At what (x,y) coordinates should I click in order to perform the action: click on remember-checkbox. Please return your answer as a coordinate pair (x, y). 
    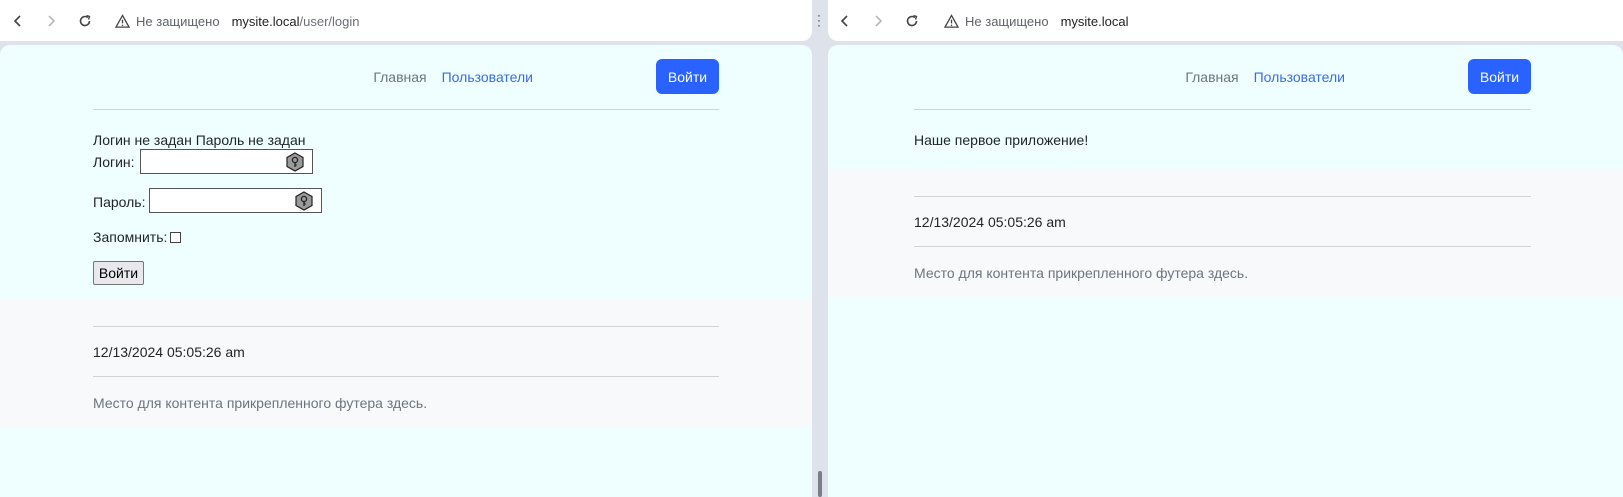
    Looking at the image, I should click on (176, 237).